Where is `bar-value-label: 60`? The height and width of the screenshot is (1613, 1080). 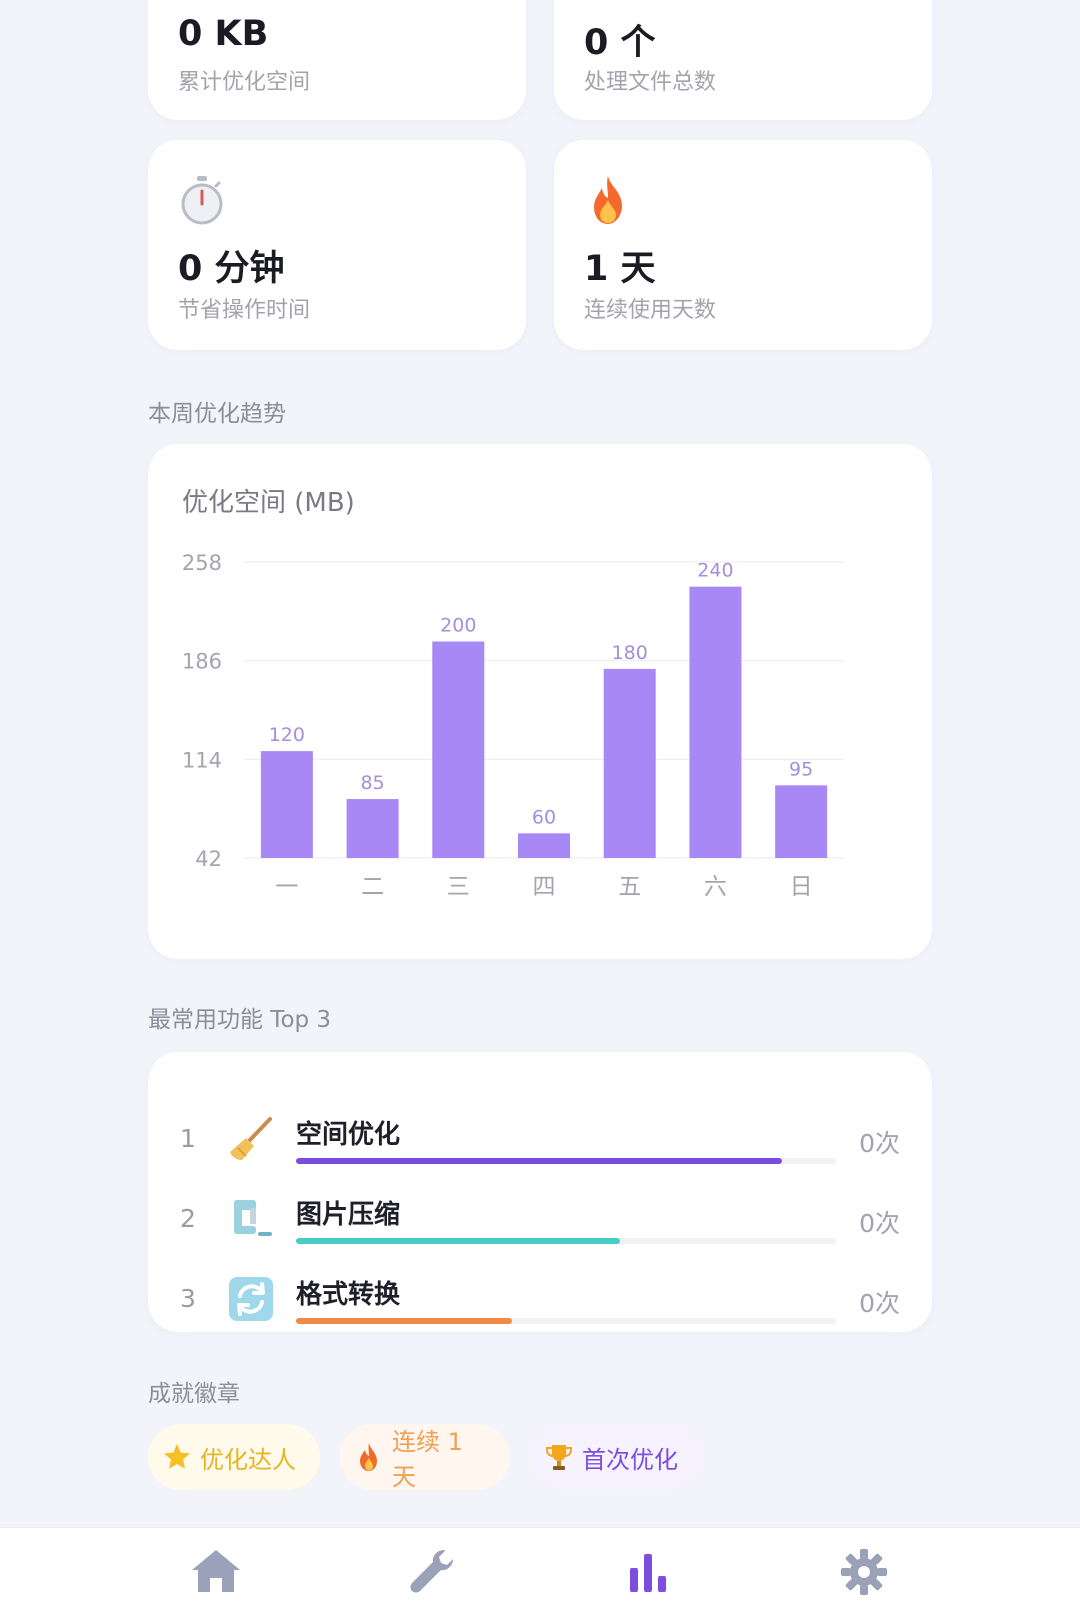 bar-value-label: 60 is located at coordinates (544, 817).